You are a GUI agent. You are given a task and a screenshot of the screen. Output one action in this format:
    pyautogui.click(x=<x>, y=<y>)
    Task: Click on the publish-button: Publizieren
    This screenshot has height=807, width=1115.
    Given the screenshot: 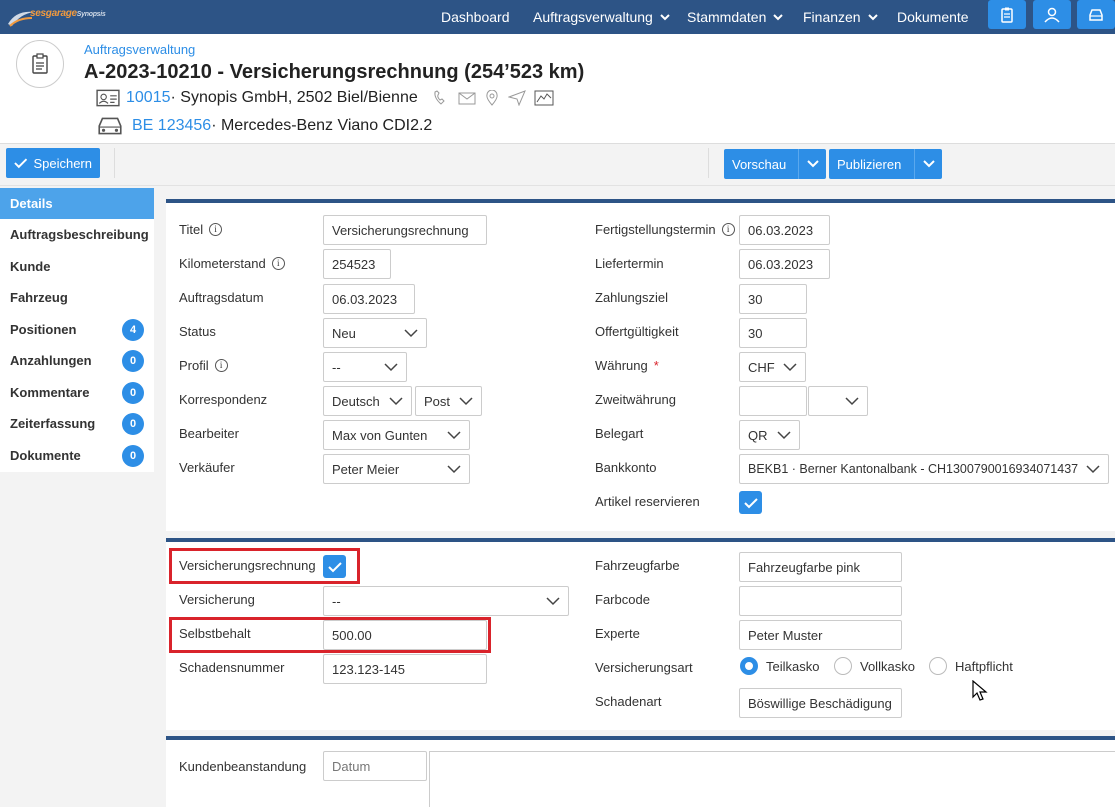 What is the action you would take?
    pyautogui.click(x=885, y=164)
    